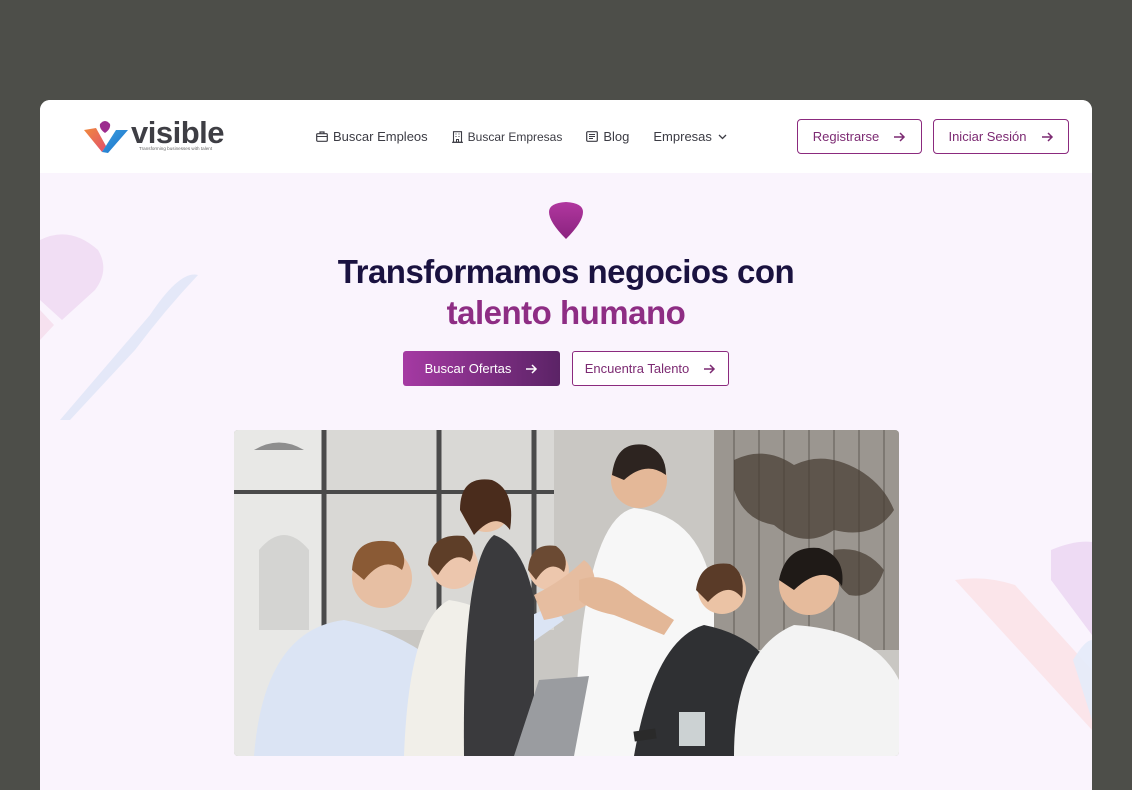 This screenshot has height=790, width=1132. What do you see at coordinates (566, 271) in the screenshot?
I see `hero-title-line1: Transformamos negocios con` at bounding box center [566, 271].